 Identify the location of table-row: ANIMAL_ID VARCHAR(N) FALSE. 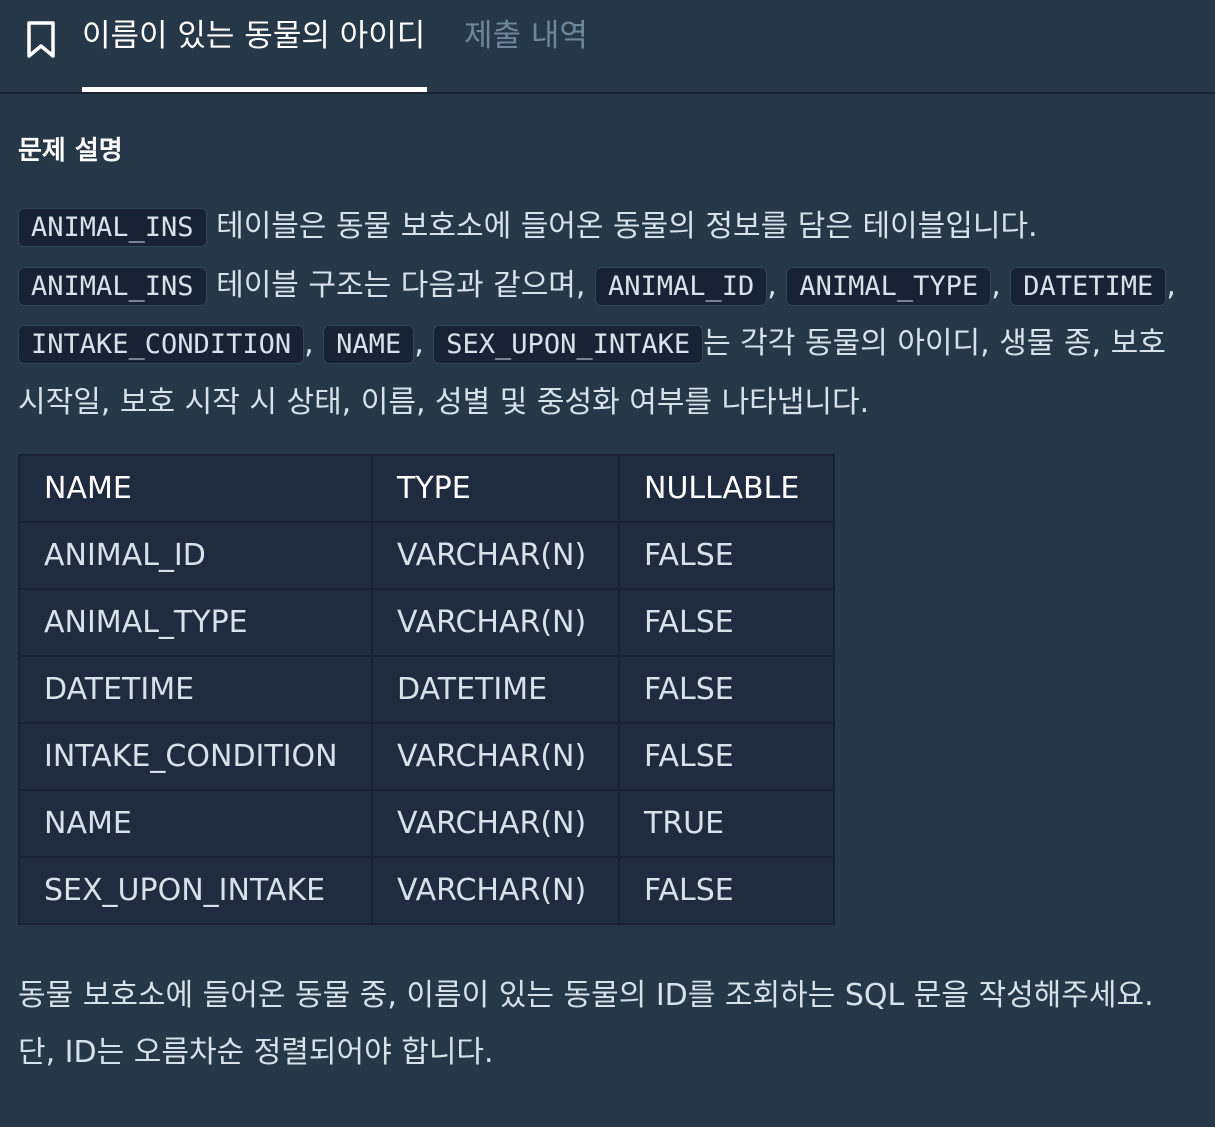
(426, 555).